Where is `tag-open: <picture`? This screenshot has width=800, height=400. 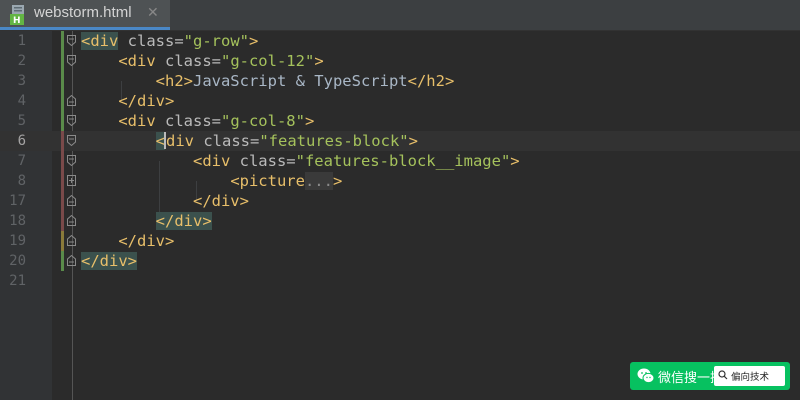 tag-open: <picture is located at coordinates (267, 181).